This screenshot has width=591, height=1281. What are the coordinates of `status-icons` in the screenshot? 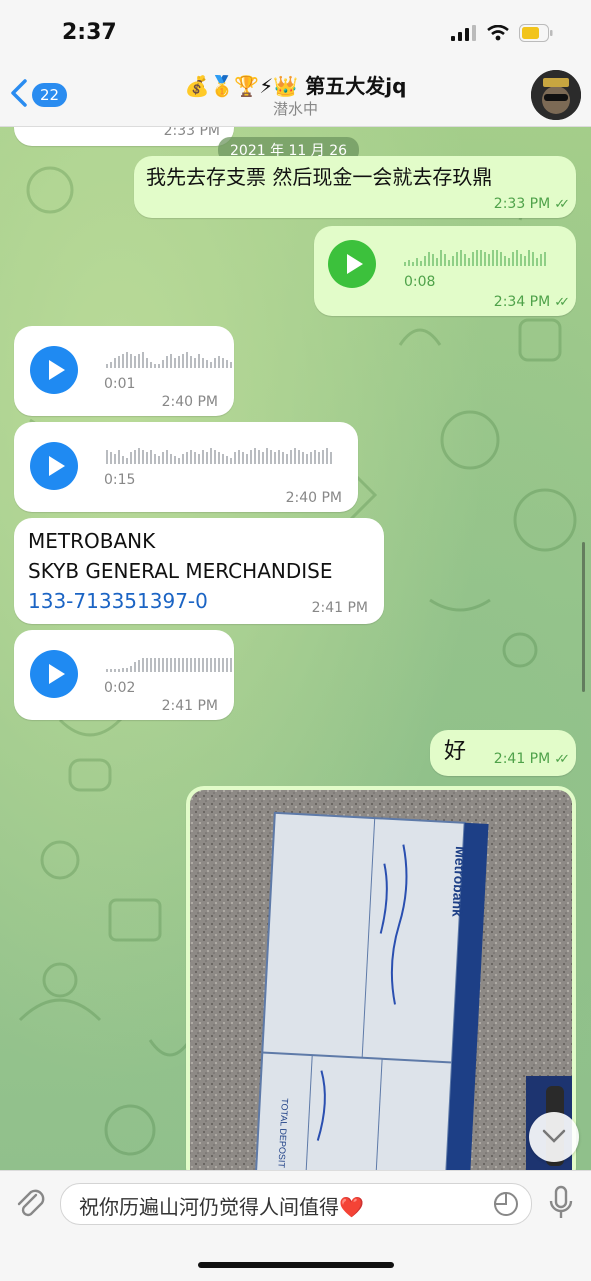 It's located at (502, 35).